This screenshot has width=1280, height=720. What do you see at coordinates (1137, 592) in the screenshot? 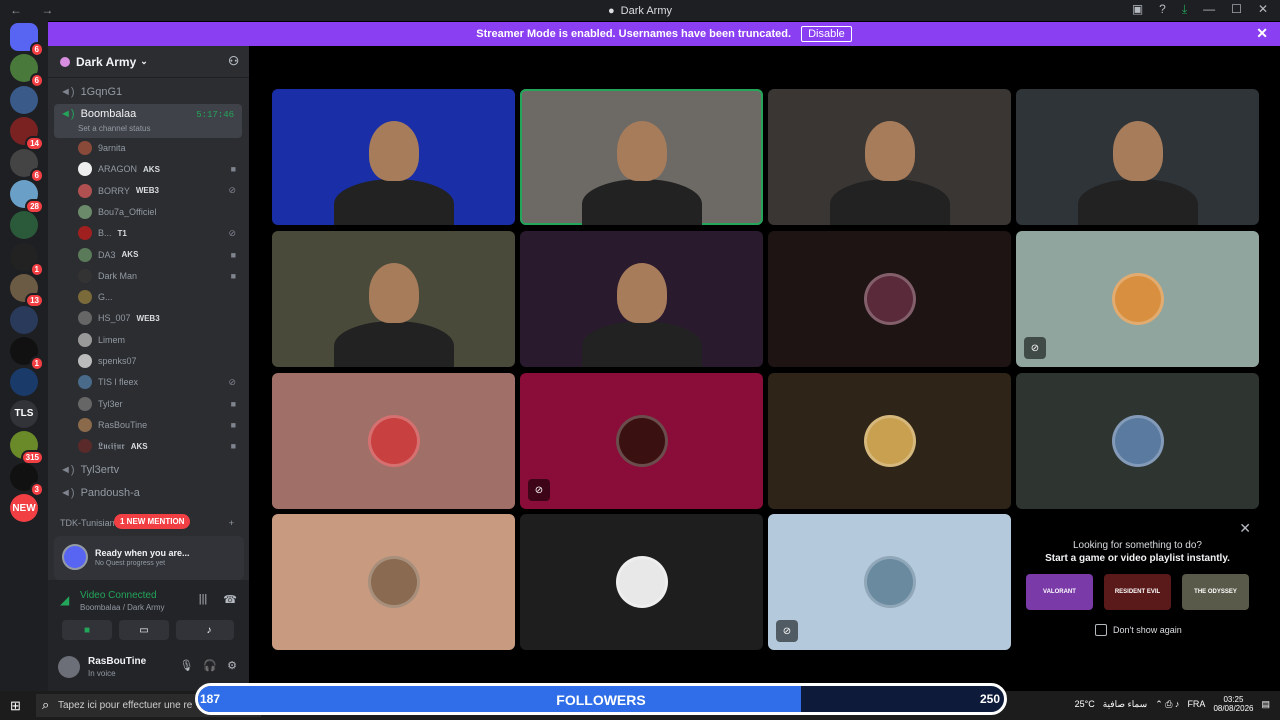
I see `game-card-resident-evil: RESIDENT EVIL` at bounding box center [1137, 592].